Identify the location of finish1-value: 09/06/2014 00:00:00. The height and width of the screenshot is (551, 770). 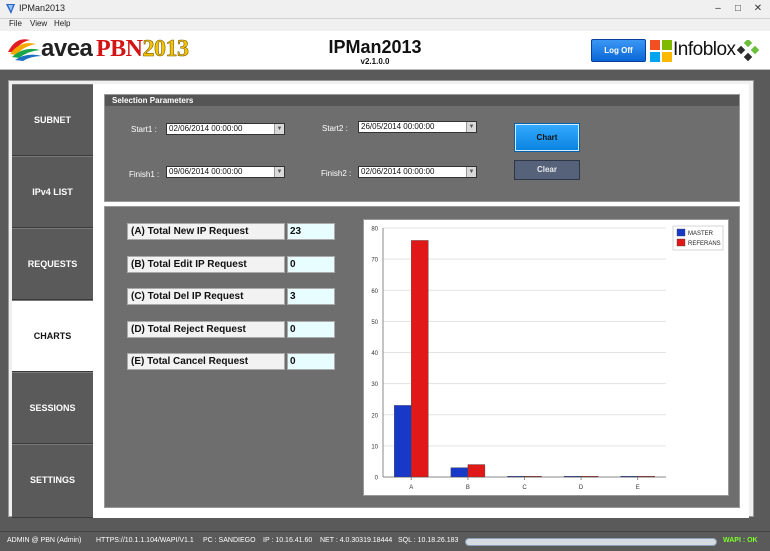
(206, 171).